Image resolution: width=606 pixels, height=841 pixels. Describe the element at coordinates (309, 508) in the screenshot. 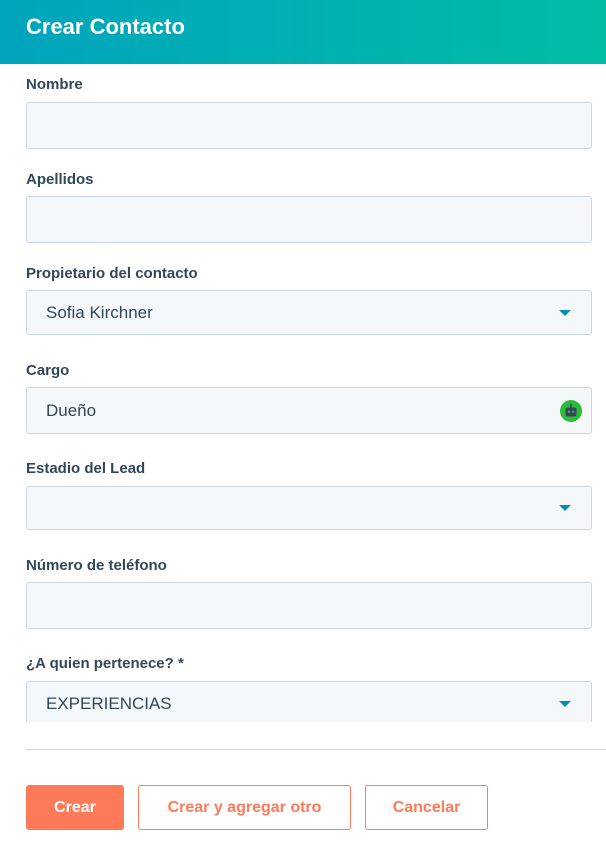

I see `estadio-select` at that location.